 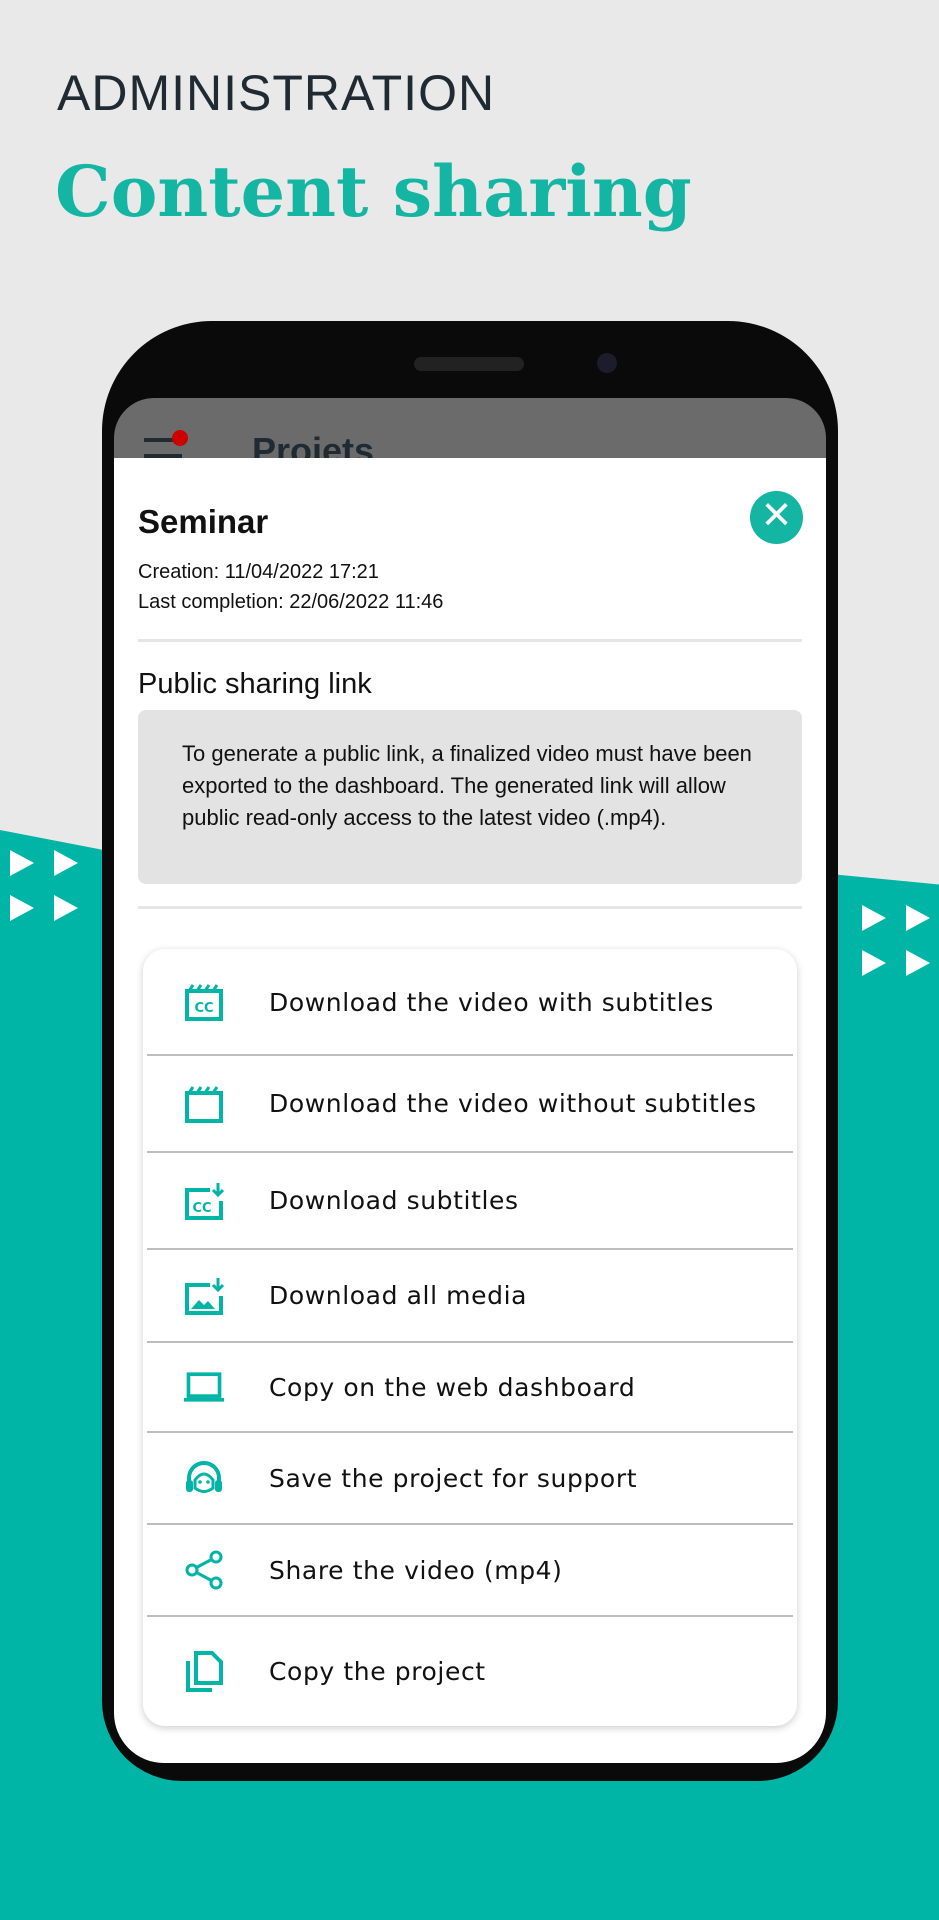 What do you see at coordinates (203, 521) in the screenshot?
I see `project-name: Seminar` at bounding box center [203, 521].